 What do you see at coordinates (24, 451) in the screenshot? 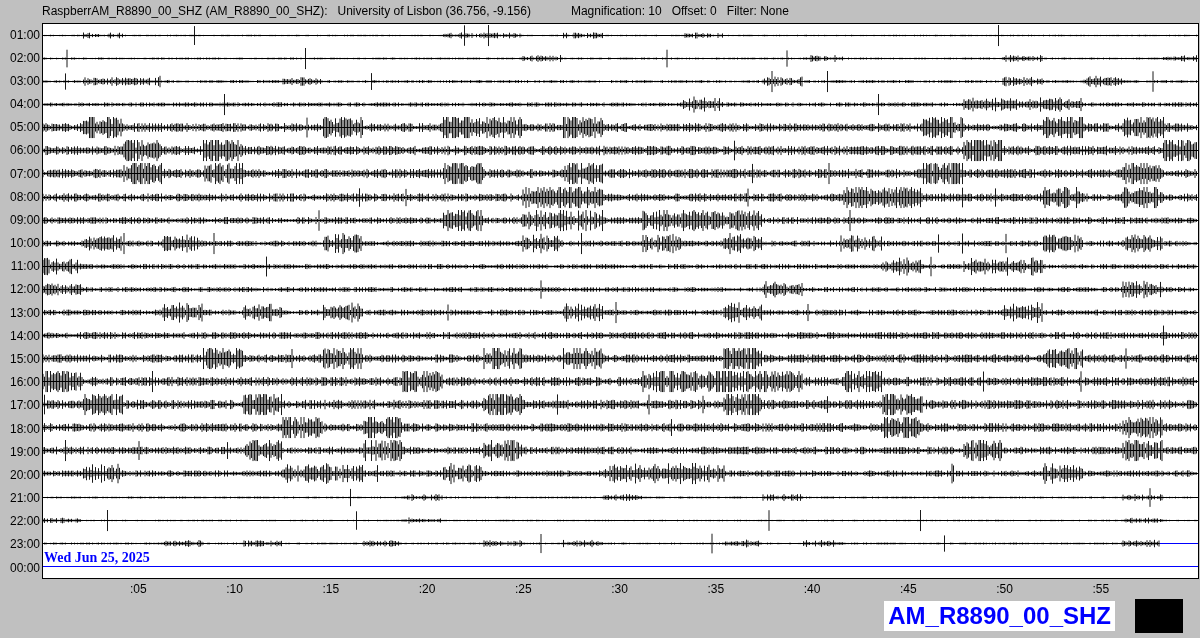
I see `hour-label: 19:00` at bounding box center [24, 451].